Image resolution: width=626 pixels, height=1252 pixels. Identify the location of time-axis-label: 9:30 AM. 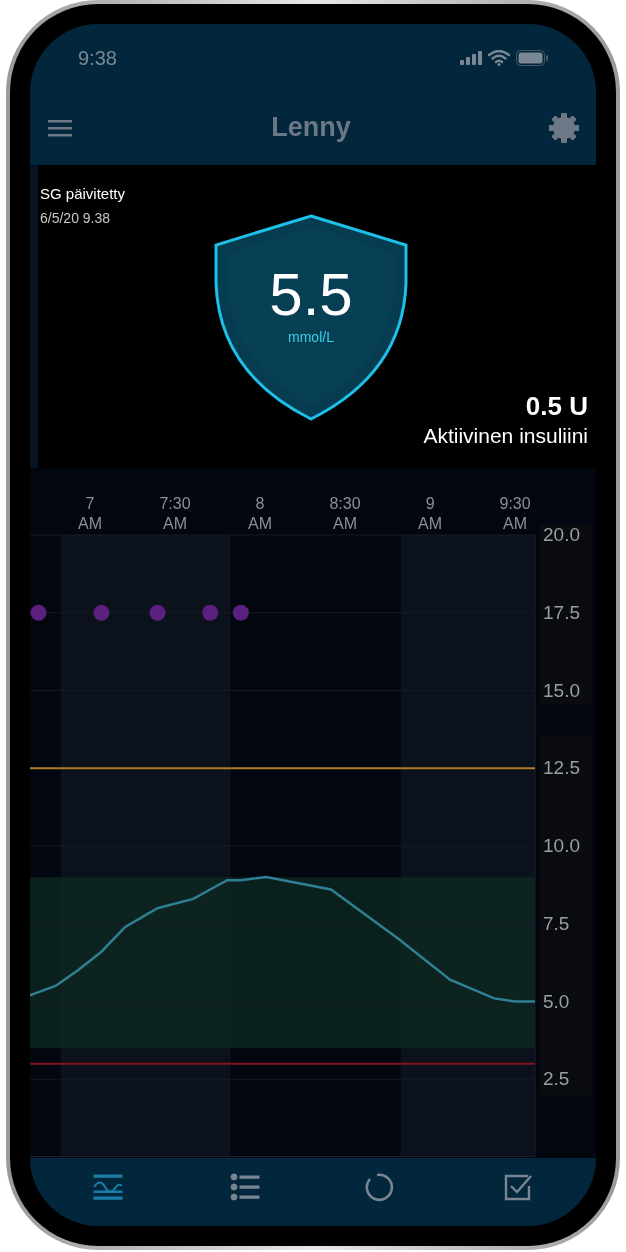
(515, 514).